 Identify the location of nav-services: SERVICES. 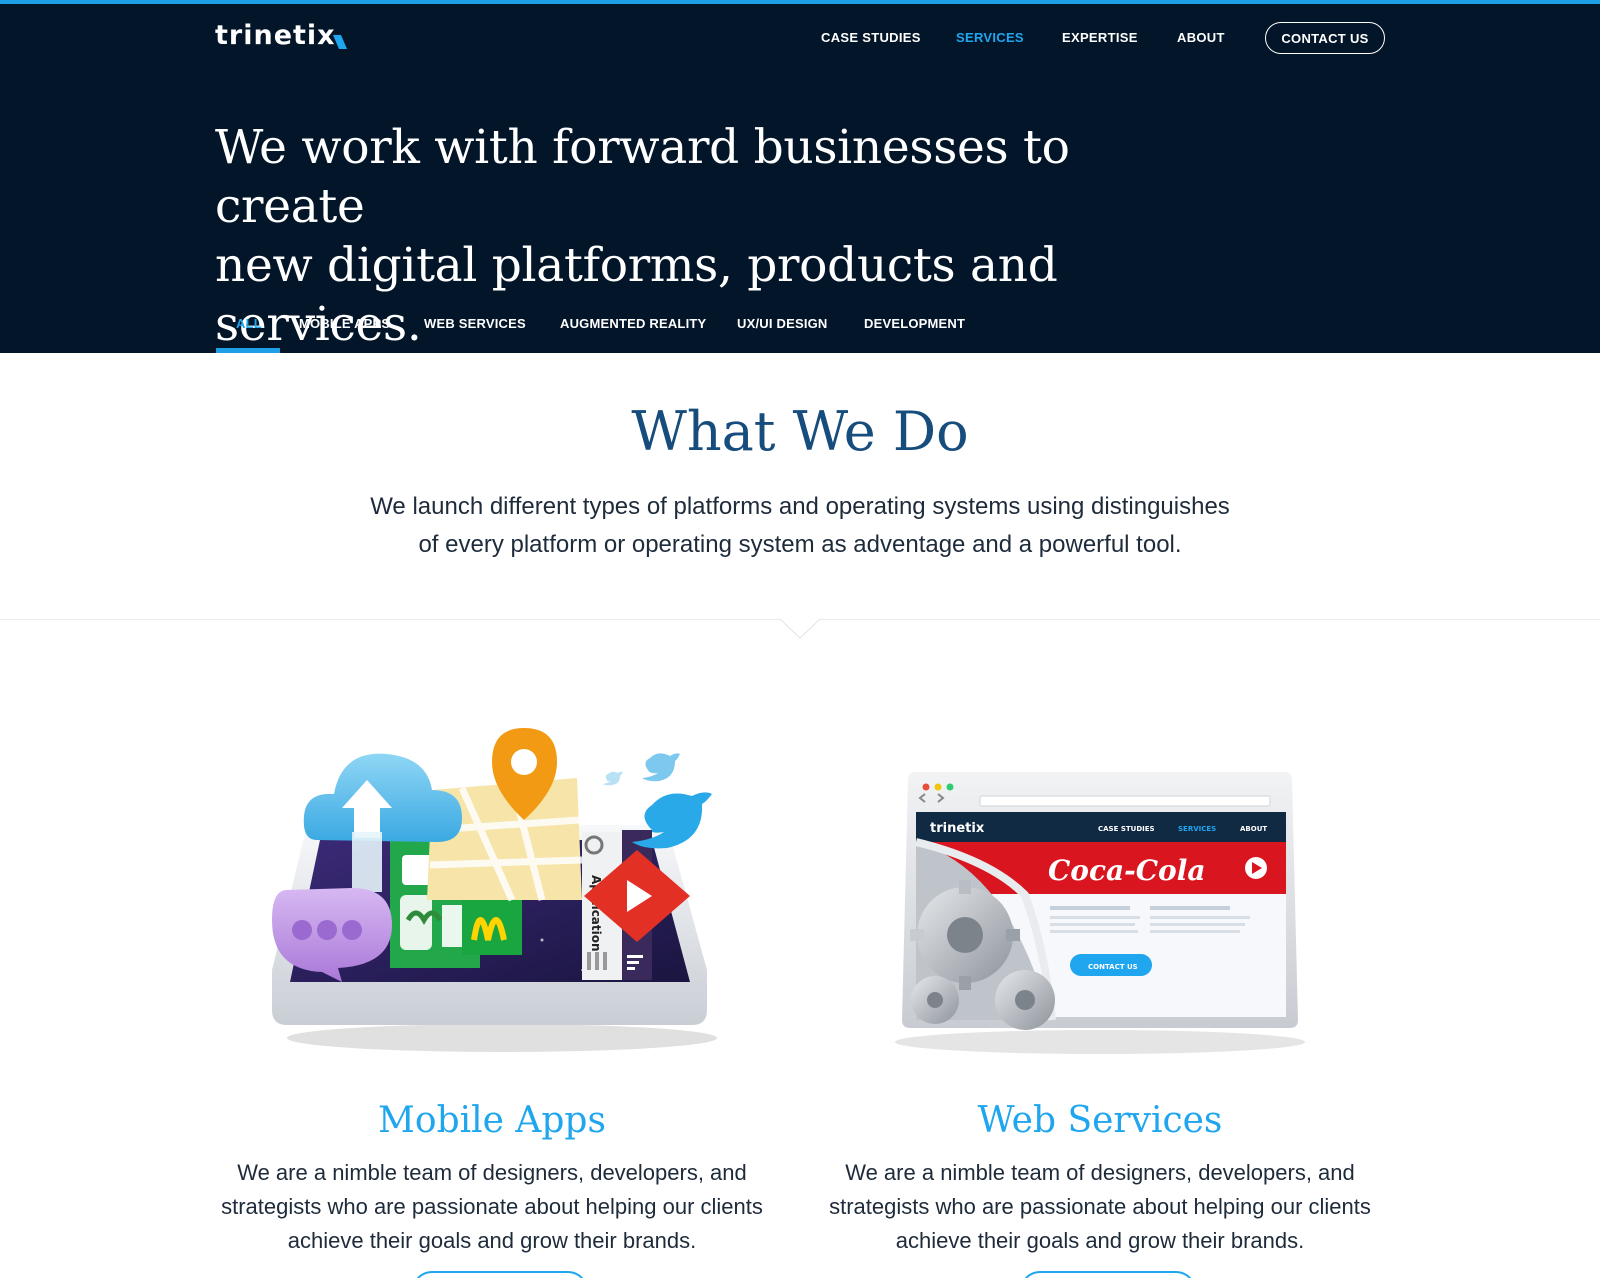
(990, 37).